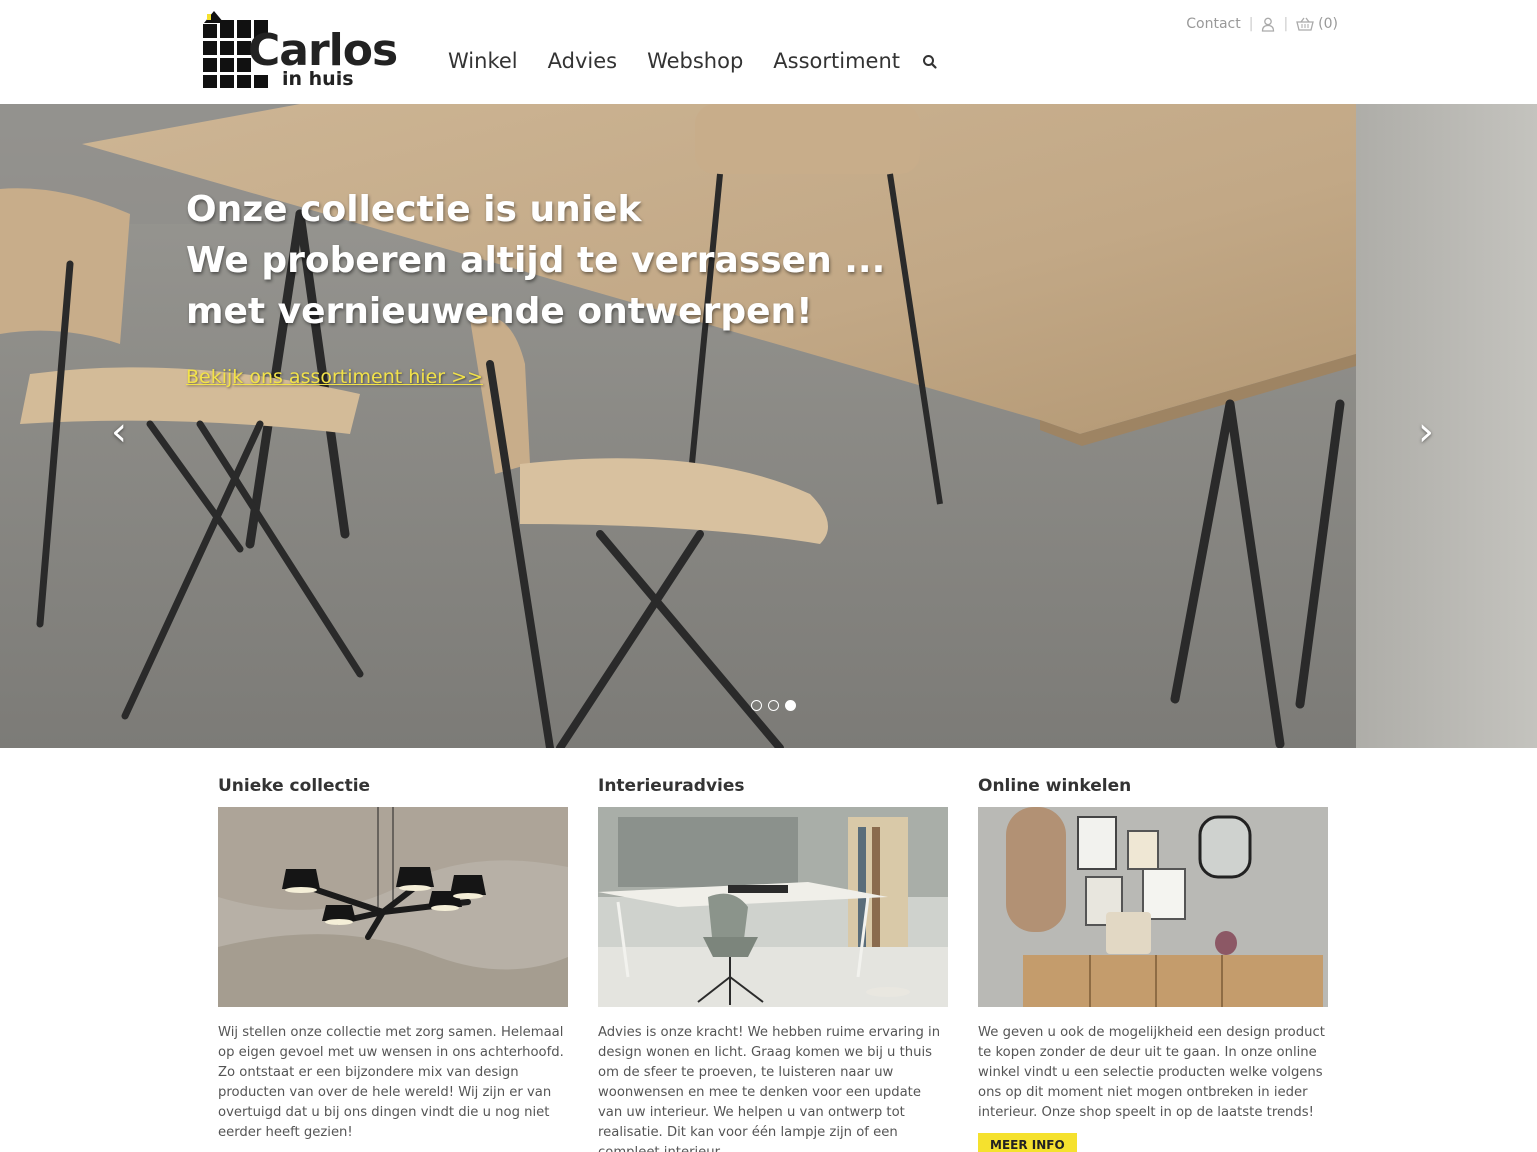 The height and width of the screenshot is (1152, 1537). I want to click on slider-next-button: ›, so click(1426, 432).